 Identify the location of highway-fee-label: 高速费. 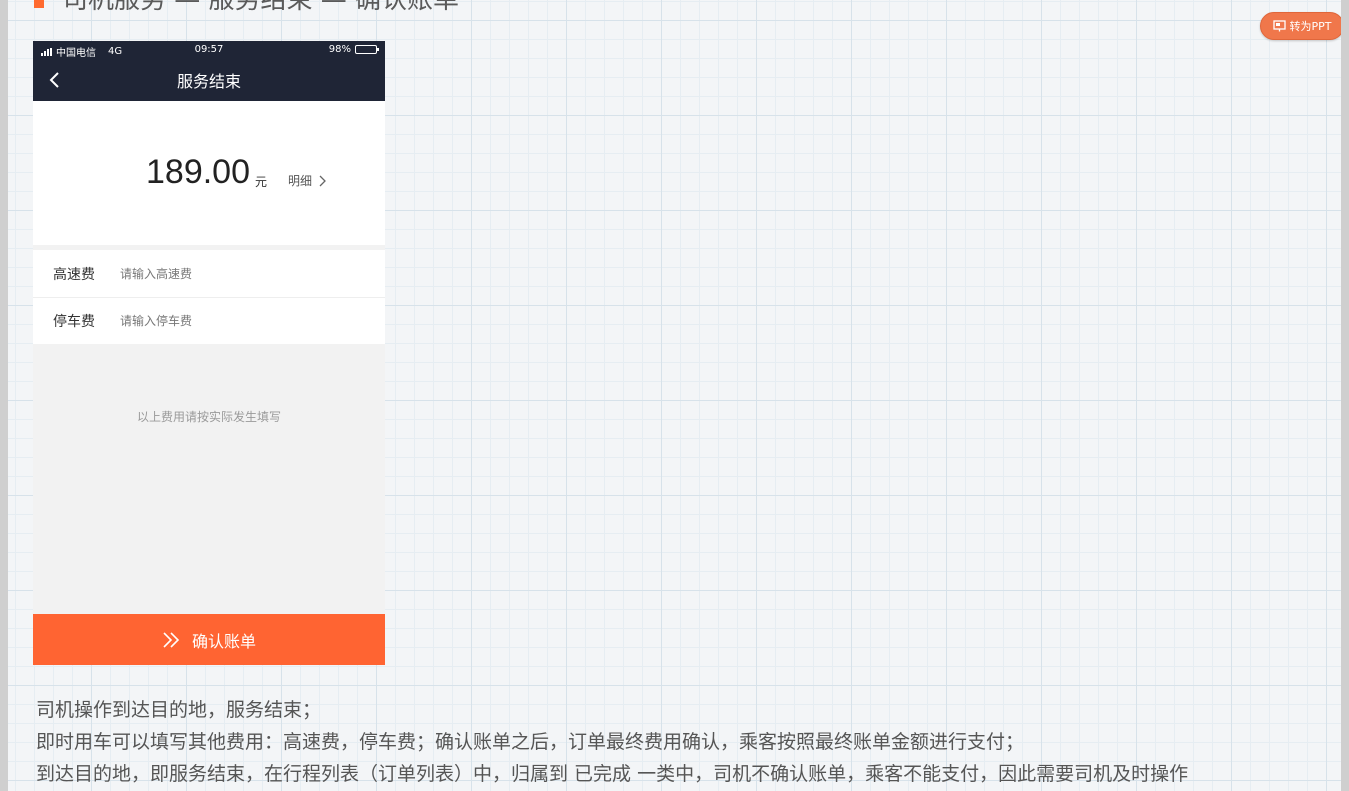
(74, 274).